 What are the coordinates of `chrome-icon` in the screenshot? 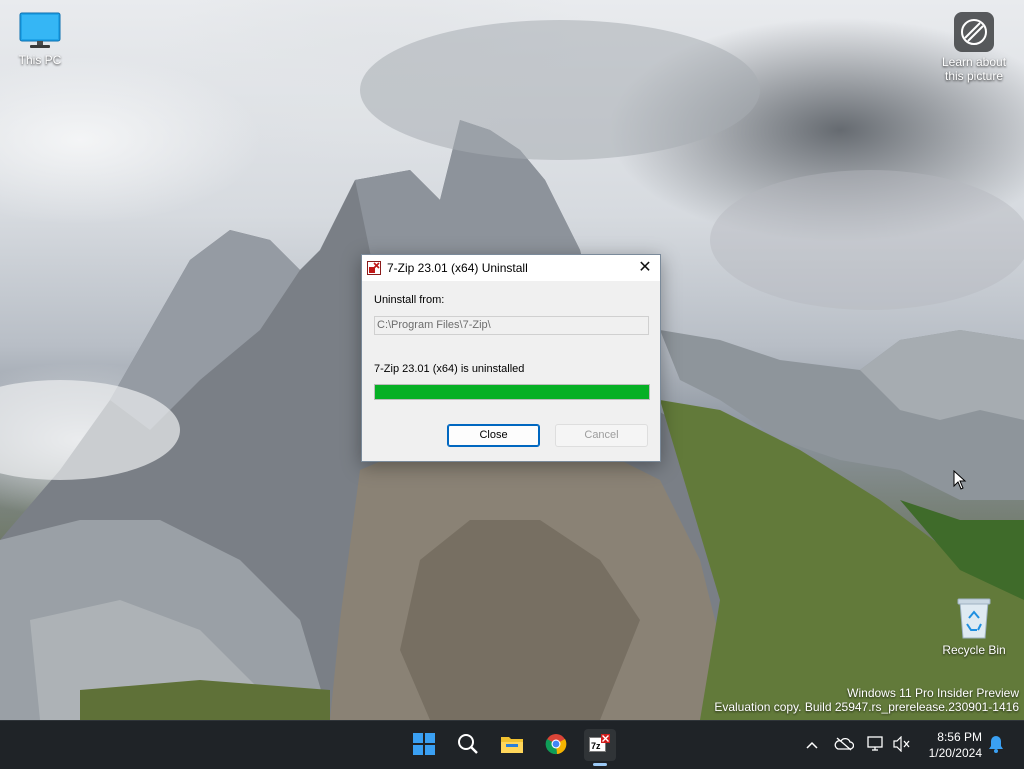 It's located at (556, 745).